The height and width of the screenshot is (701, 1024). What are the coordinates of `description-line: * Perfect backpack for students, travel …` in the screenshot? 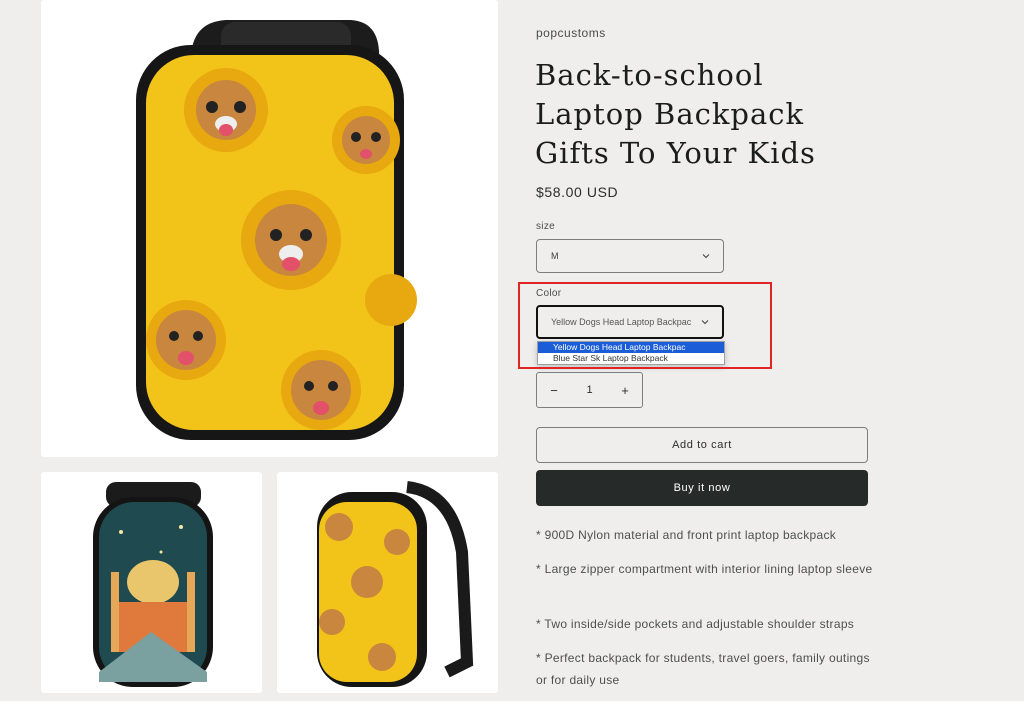 It's located at (703, 669).